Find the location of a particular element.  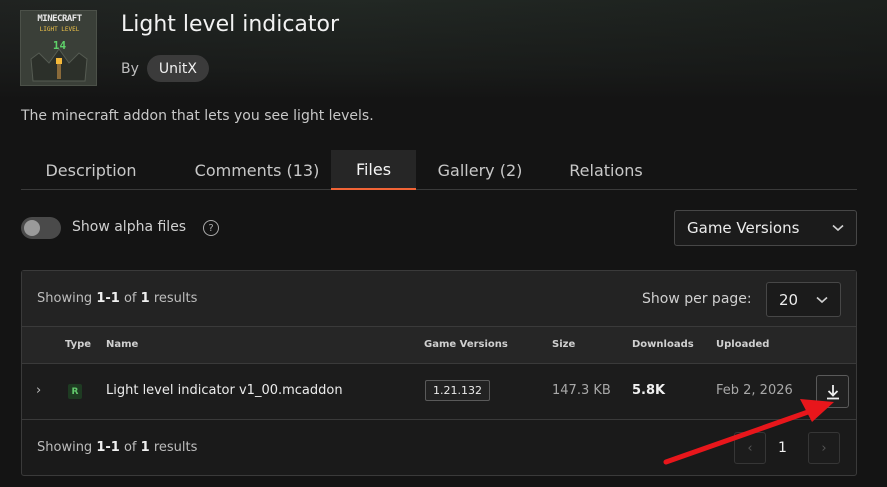

download-icon is located at coordinates (832, 391).